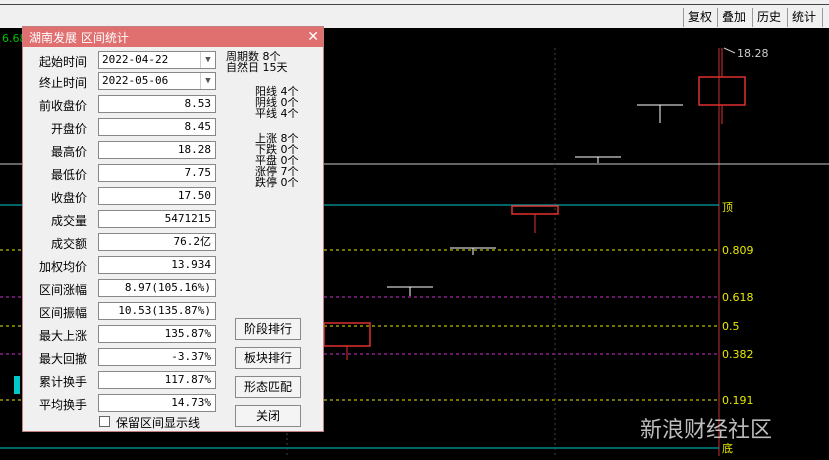 This screenshot has width=829, height=460. Describe the element at coordinates (104, 421) in the screenshot. I see `keep-range-lines-checkbox` at that location.